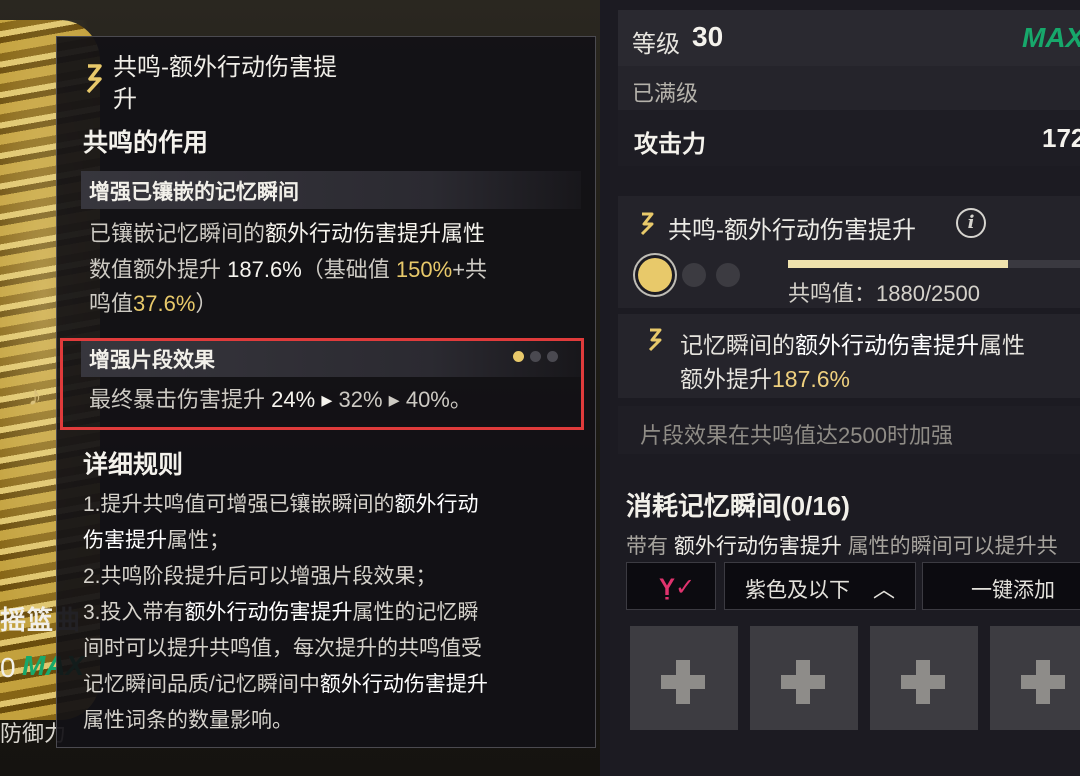 This screenshot has width=1080, height=776. Describe the element at coordinates (971, 223) in the screenshot. I see `info-icon: i` at that location.